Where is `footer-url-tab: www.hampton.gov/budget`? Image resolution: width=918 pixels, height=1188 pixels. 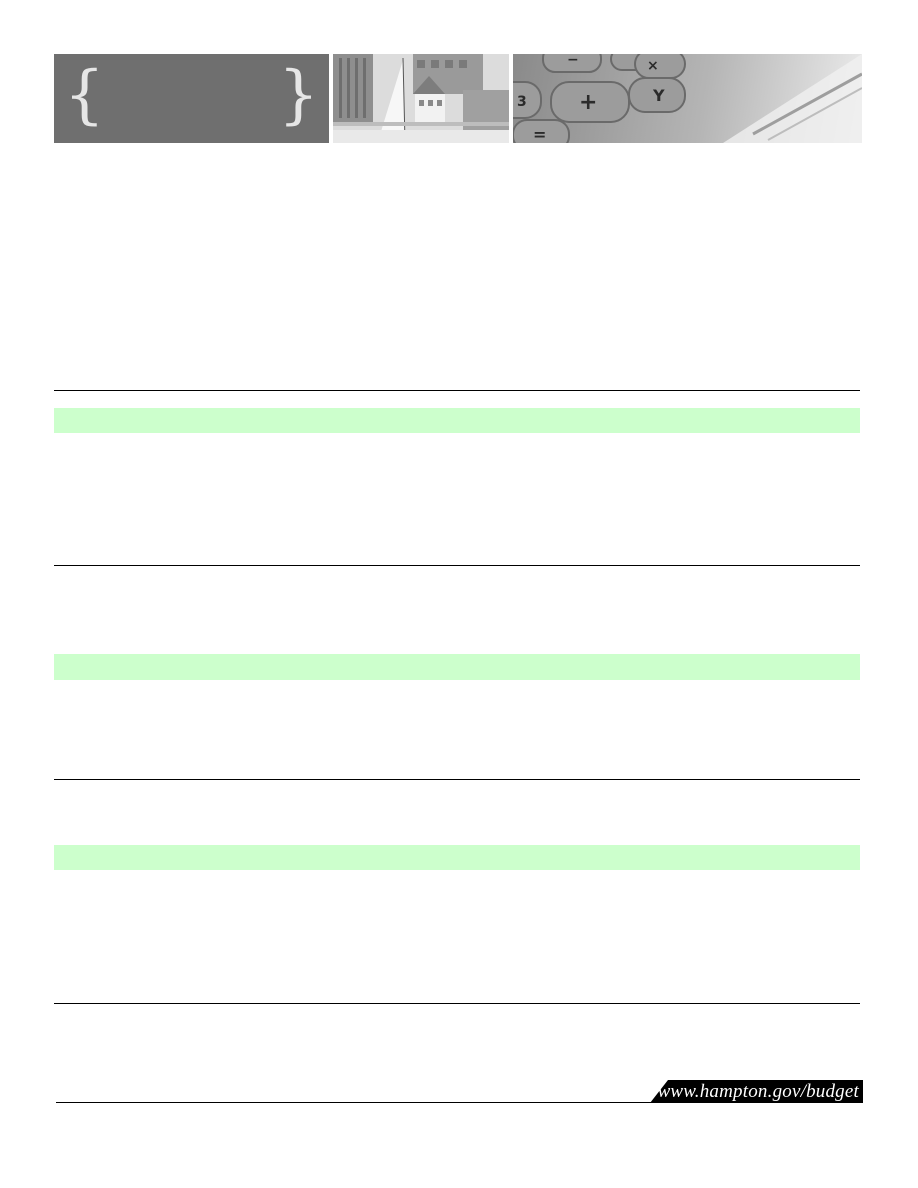
footer-url-tab: www.hampton.gov/budget is located at coordinates (756, 1091).